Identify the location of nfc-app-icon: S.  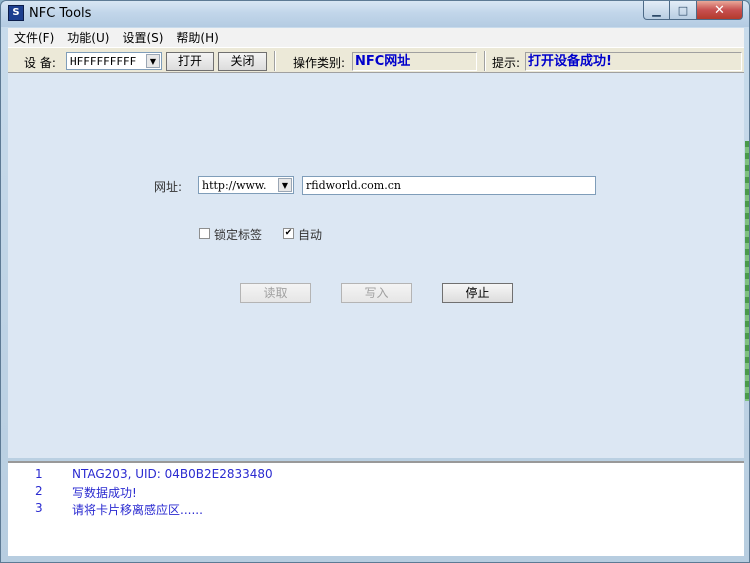
(16, 13).